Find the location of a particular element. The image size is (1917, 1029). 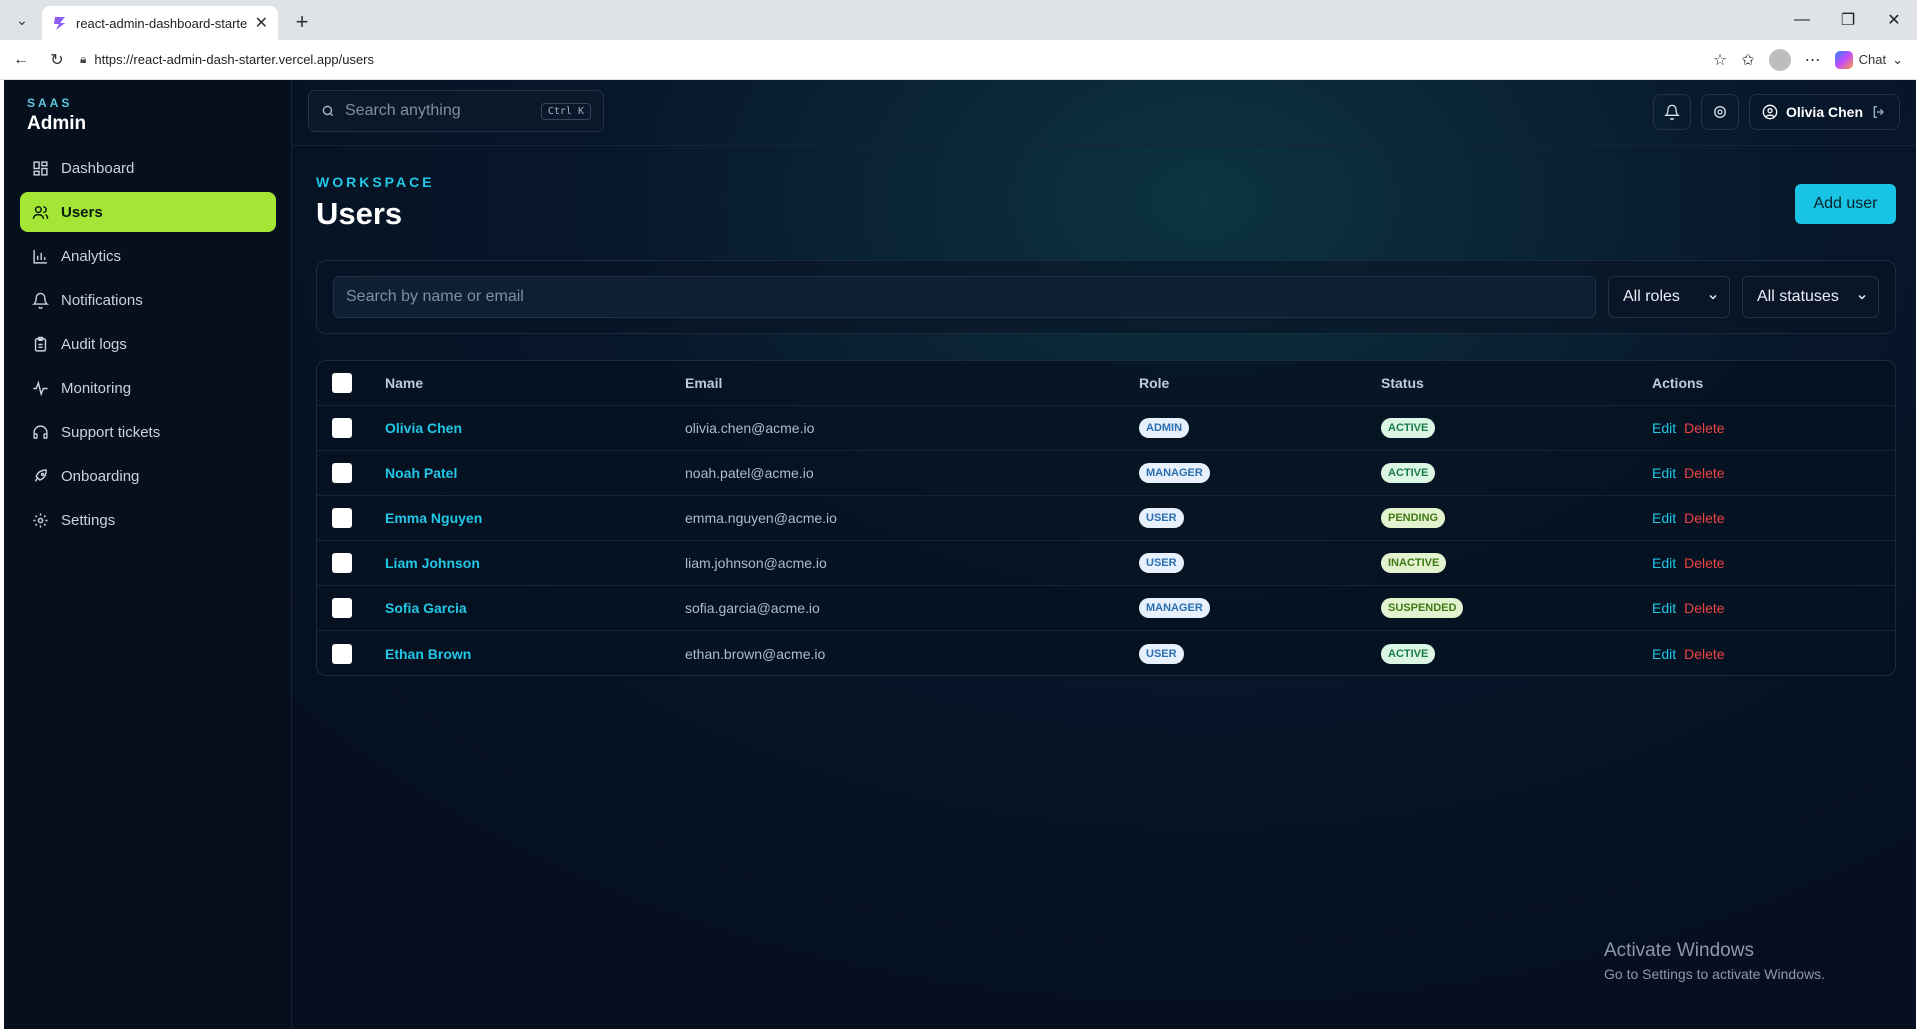

brand: SAAS Admin is located at coordinates (56, 115).